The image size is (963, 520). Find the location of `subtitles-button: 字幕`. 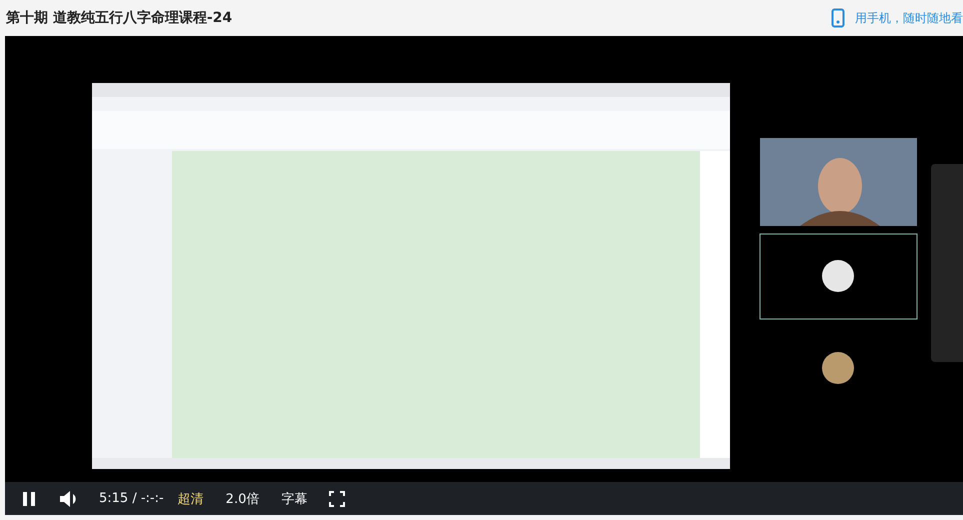

subtitles-button: 字幕 is located at coordinates (294, 499).